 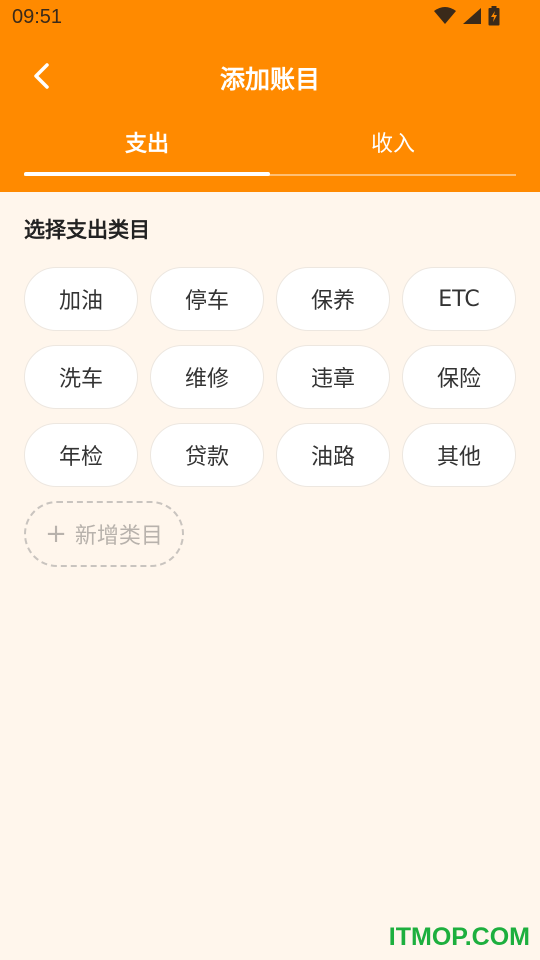 I want to click on page-title: 添加账目, so click(x=269, y=79).